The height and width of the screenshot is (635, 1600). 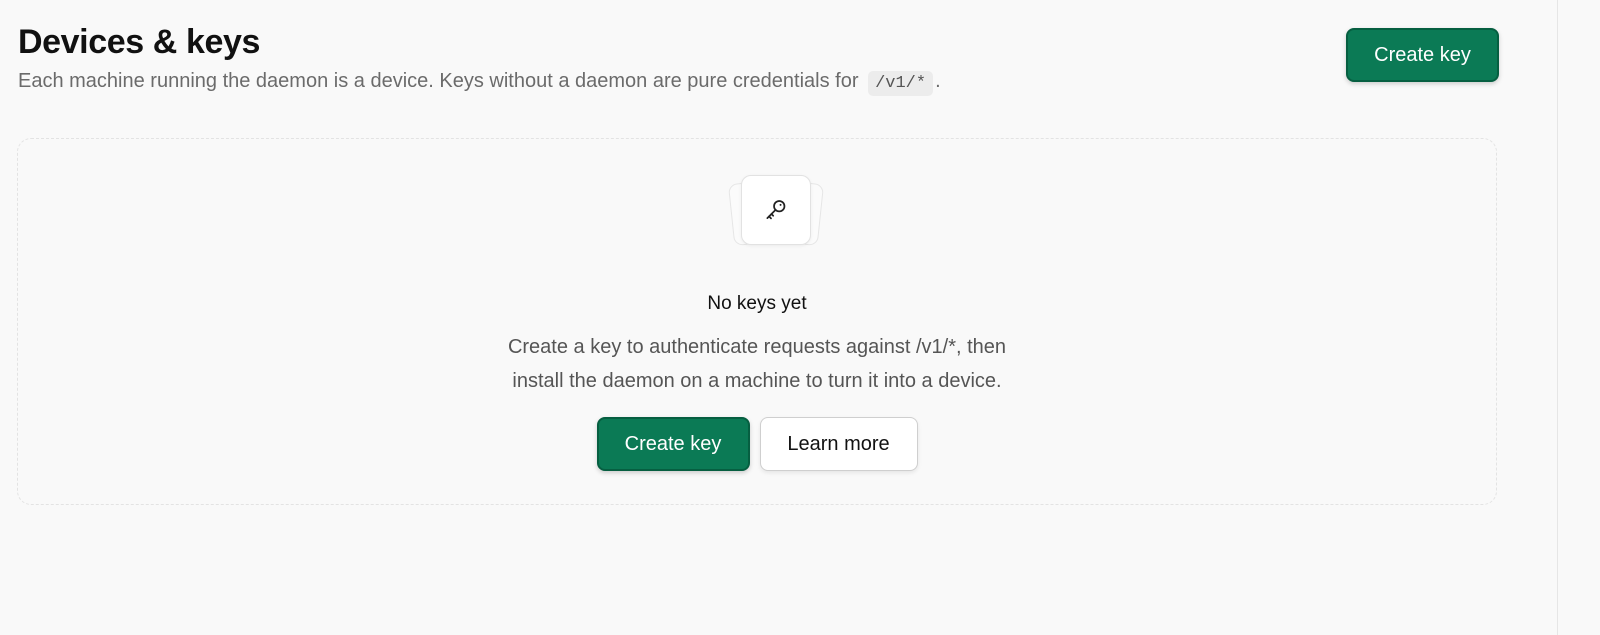 I want to click on create-key-button: Create key, so click(x=1422, y=55).